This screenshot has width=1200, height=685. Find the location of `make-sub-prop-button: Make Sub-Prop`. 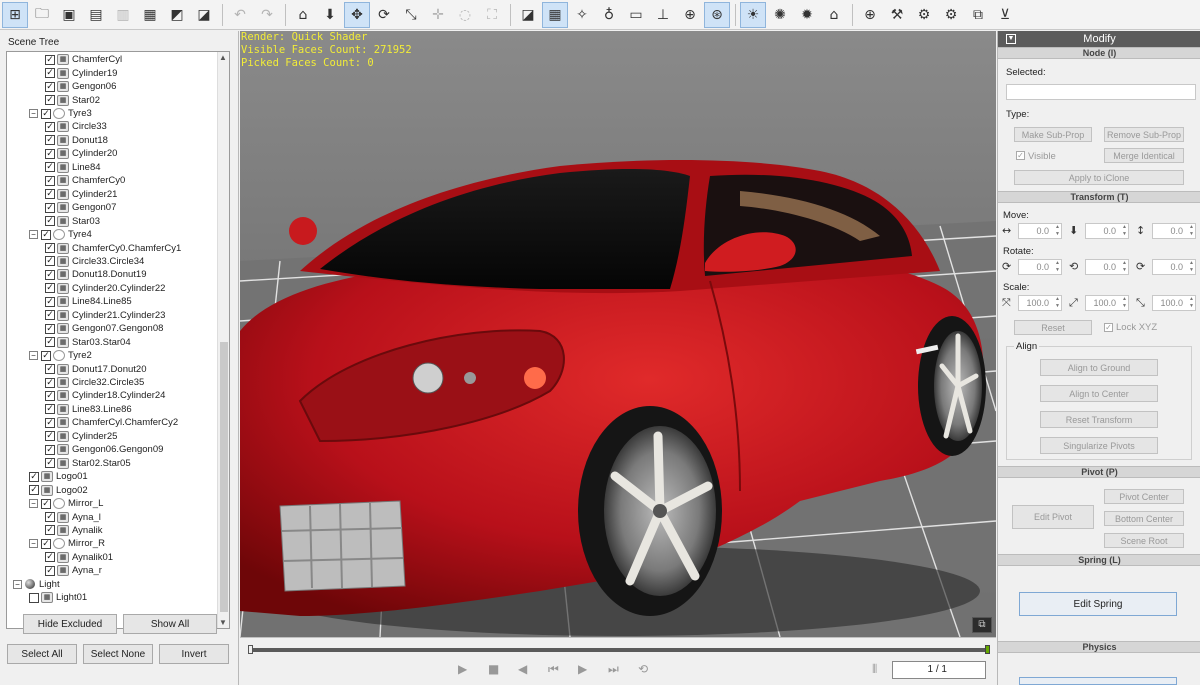

make-sub-prop-button: Make Sub-Prop is located at coordinates (1053, 134).